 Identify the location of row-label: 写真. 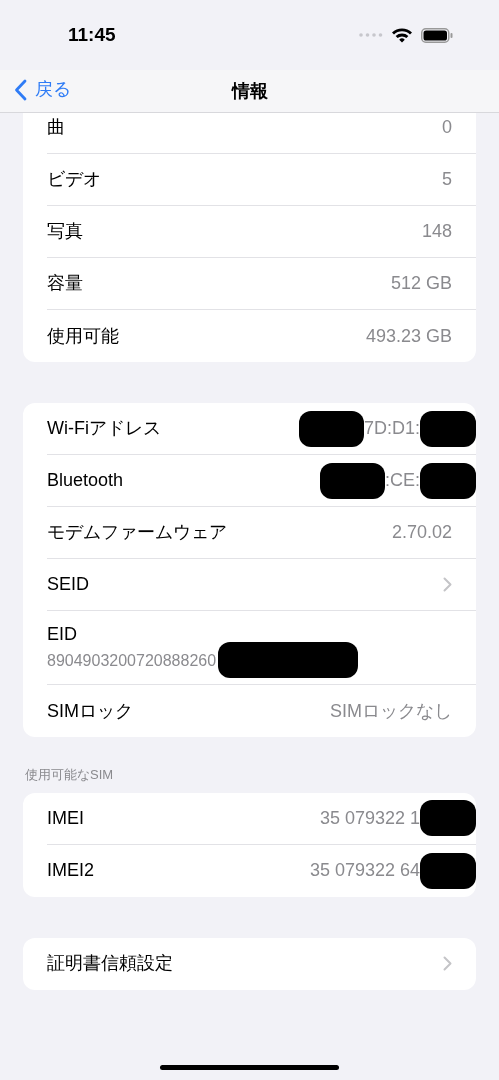
(65, 231).